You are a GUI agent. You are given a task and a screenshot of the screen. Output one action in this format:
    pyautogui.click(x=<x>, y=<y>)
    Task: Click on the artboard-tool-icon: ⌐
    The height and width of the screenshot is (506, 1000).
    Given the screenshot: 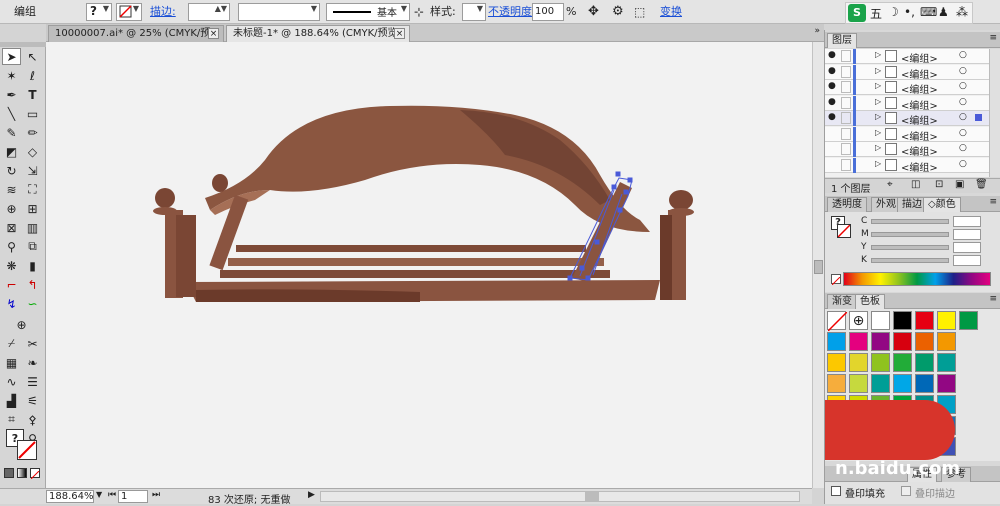 What is the action you would take?
    pyautogui.click(x=11, y=284)
    